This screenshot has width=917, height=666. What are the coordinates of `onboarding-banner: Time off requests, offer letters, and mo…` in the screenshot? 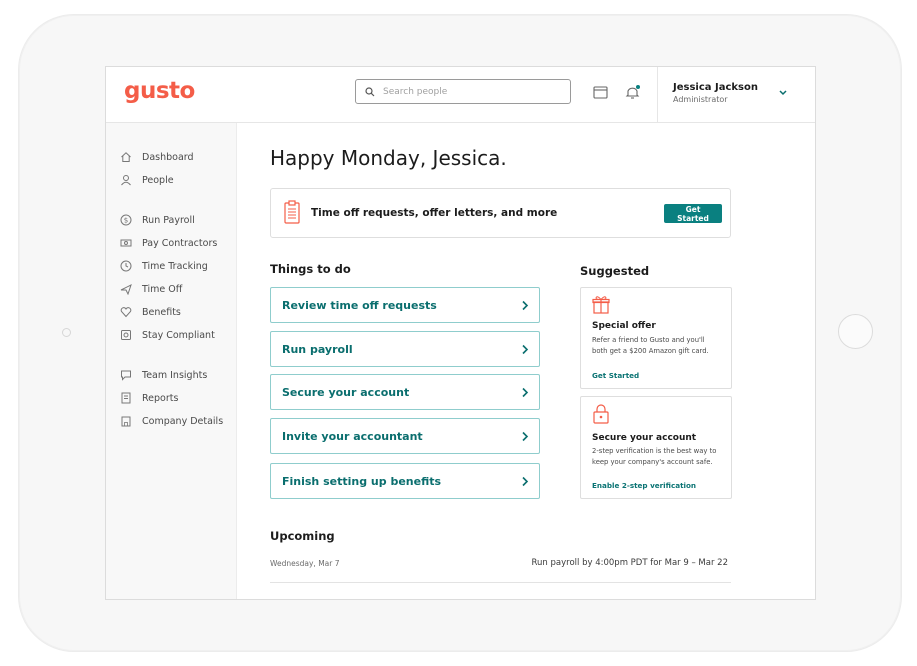 It's located at (500, 213).